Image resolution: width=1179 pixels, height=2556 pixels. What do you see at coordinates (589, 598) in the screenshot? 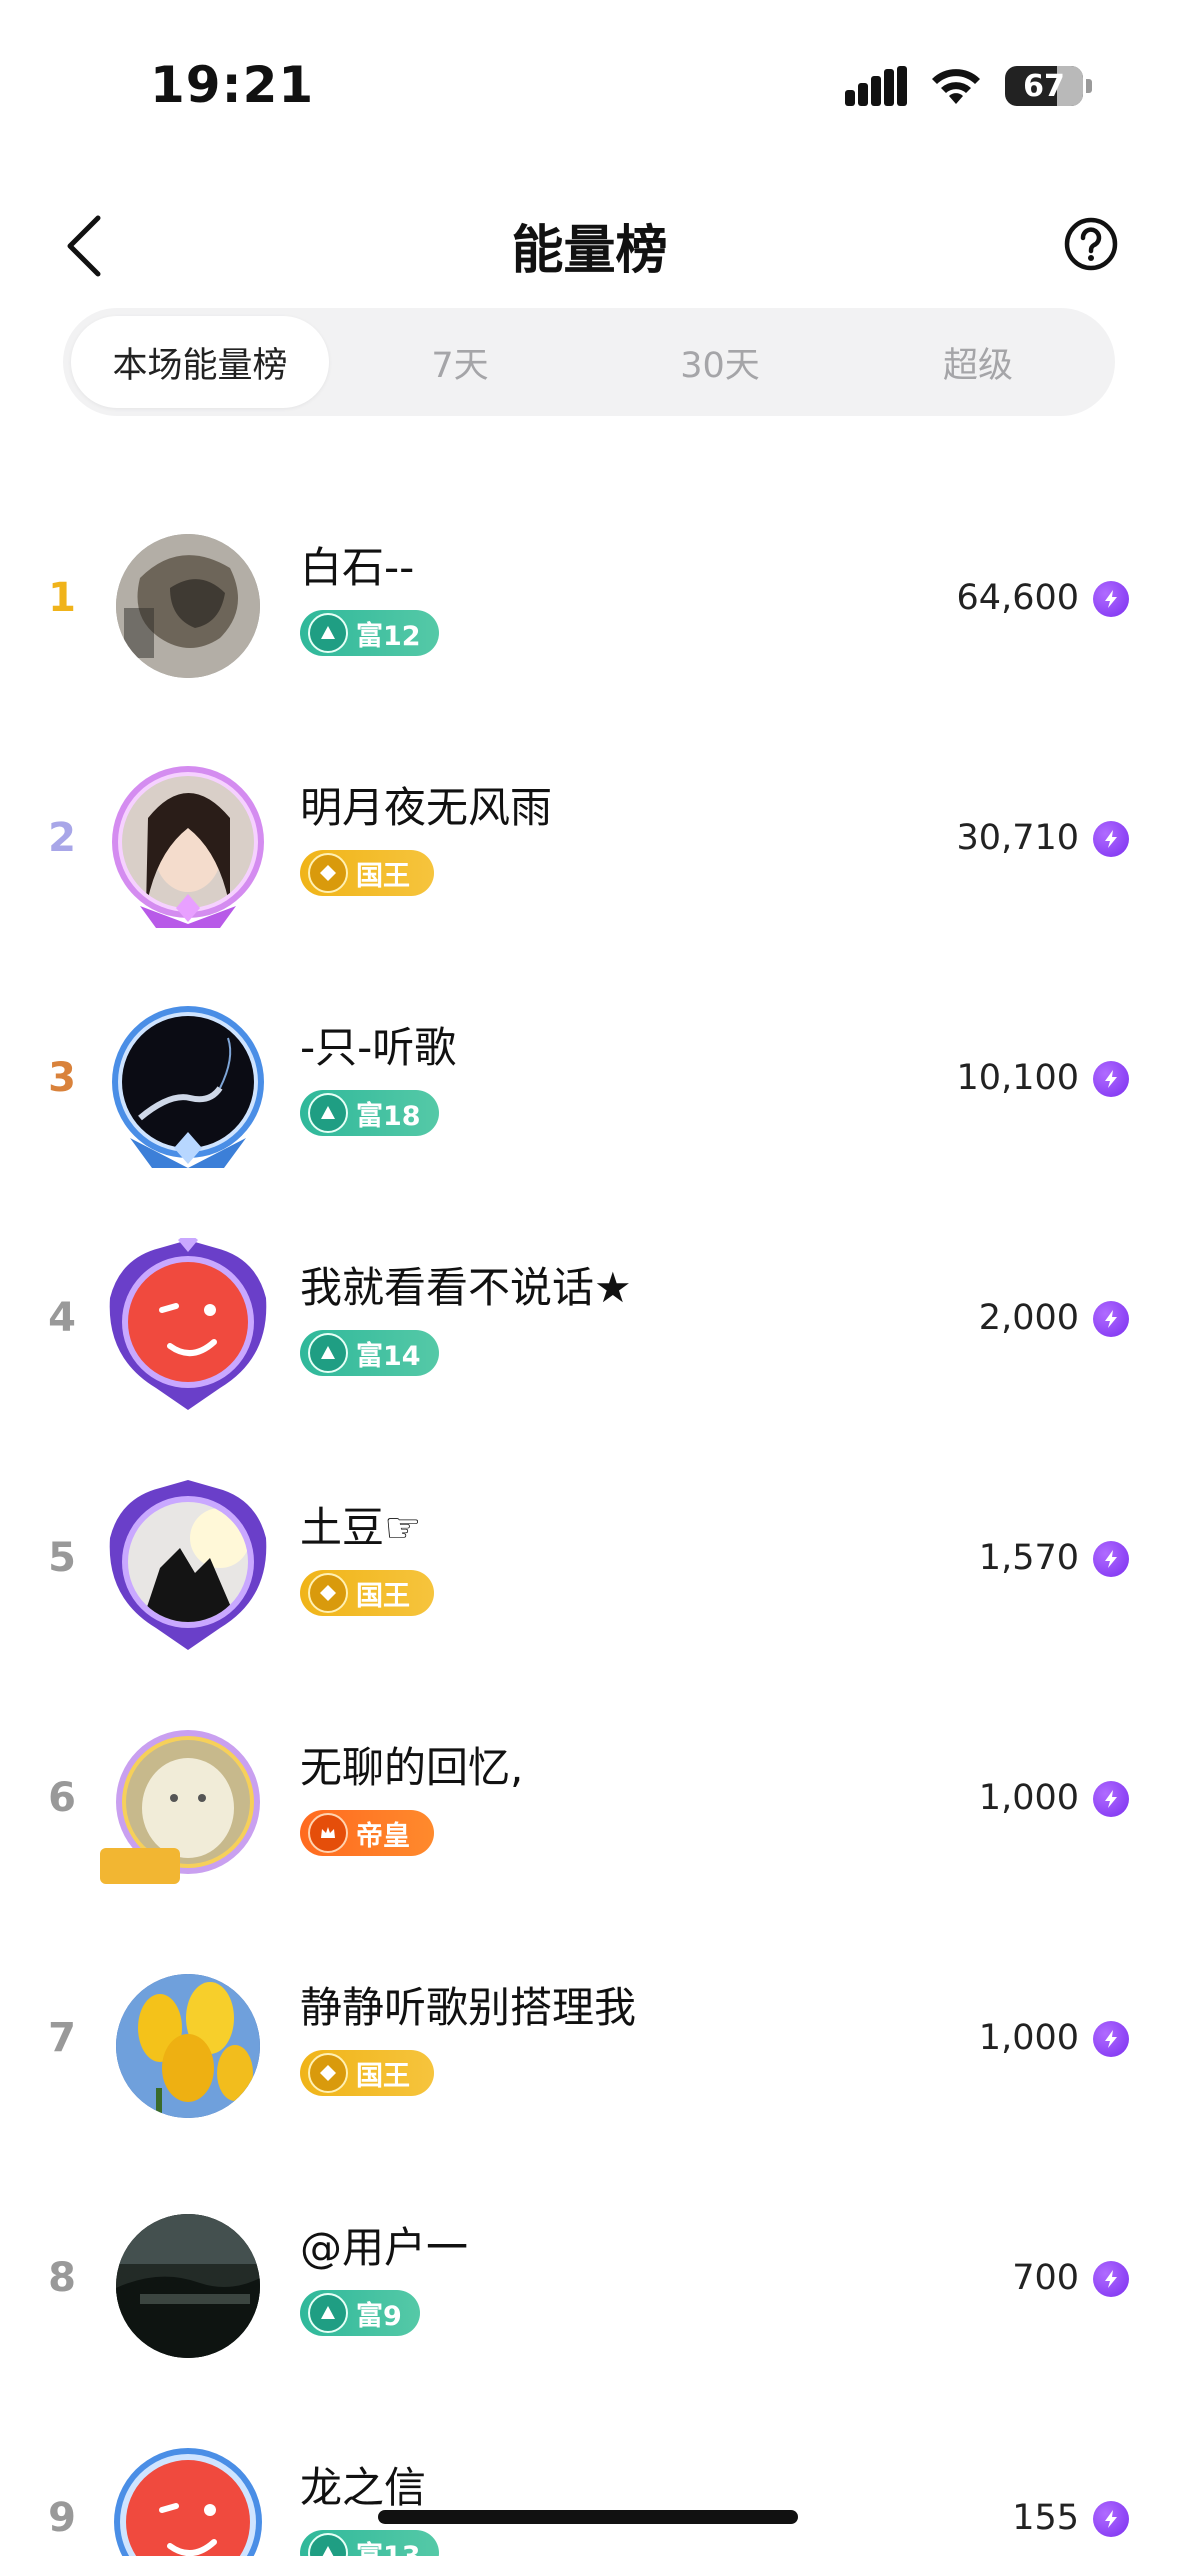
I see `leaderboard-row: 1 白石-- 富12 64,600` at bounding box center [589, 598].